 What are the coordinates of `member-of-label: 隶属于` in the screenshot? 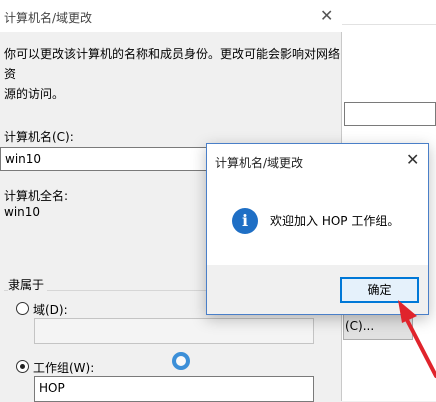 It's located at (28, 284).